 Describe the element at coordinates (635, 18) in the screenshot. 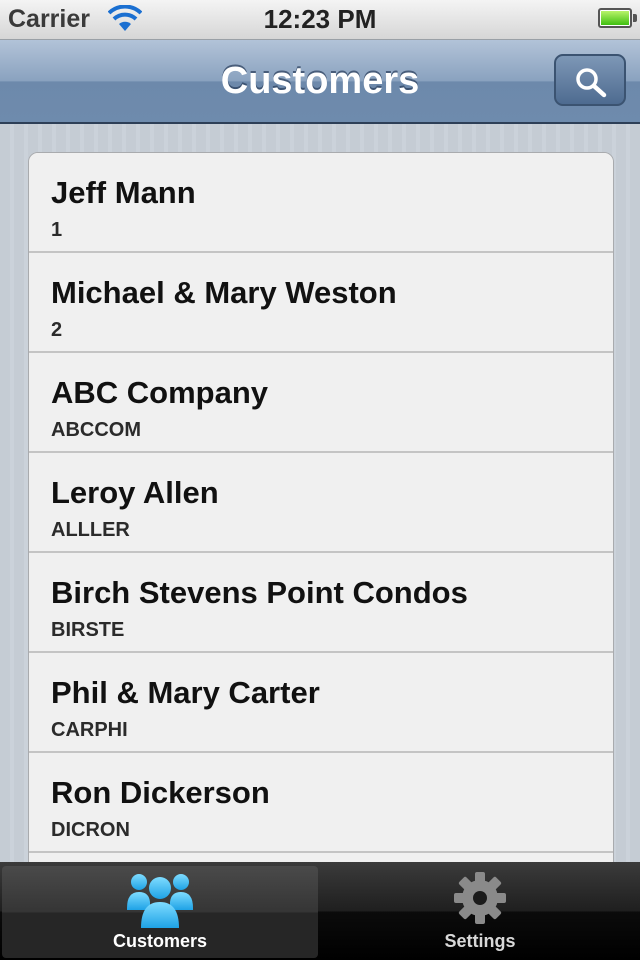

I see `battery-tip` at that location.